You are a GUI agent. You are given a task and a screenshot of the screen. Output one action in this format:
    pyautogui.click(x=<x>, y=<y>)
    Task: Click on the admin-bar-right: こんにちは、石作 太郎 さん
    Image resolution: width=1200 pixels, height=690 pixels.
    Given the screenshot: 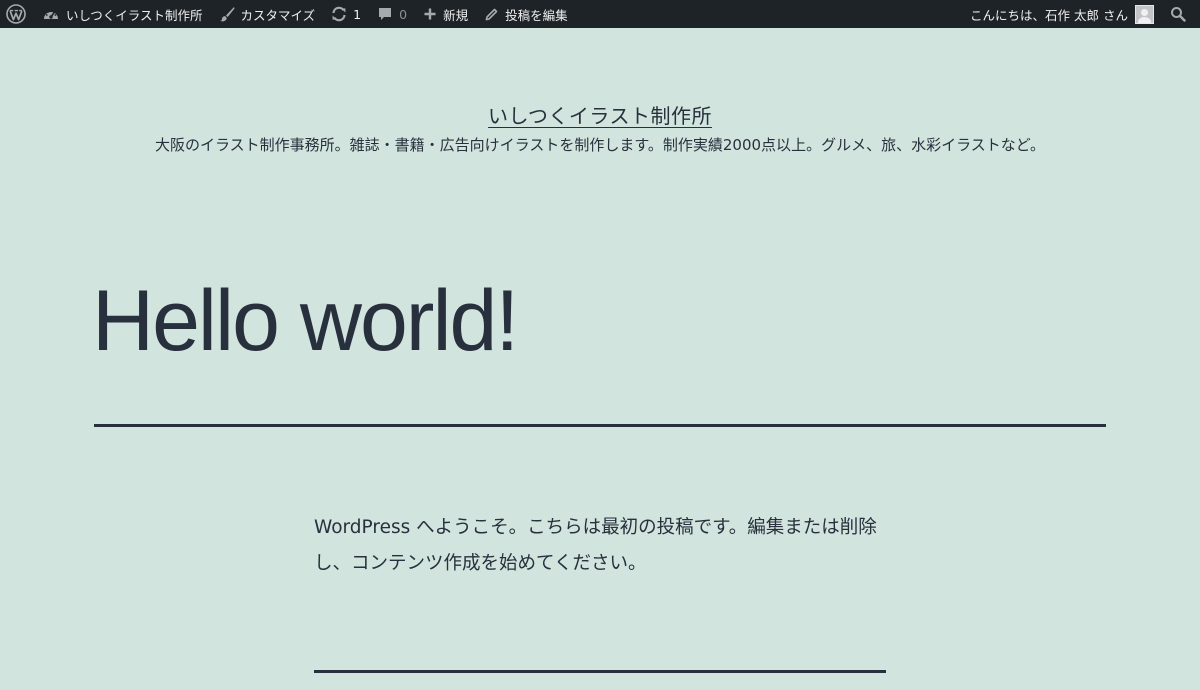 What is the action you would take?
    pyautogui.click(x=1081, y=14)
    